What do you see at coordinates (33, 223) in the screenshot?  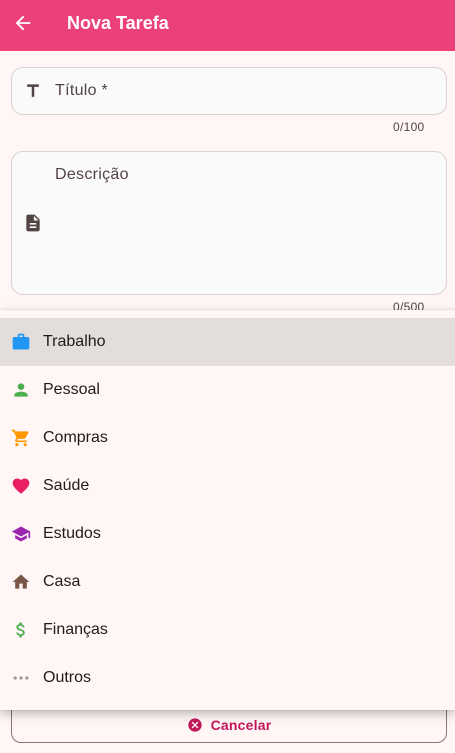 I see `document-icon` at bounding box center [33, 223].